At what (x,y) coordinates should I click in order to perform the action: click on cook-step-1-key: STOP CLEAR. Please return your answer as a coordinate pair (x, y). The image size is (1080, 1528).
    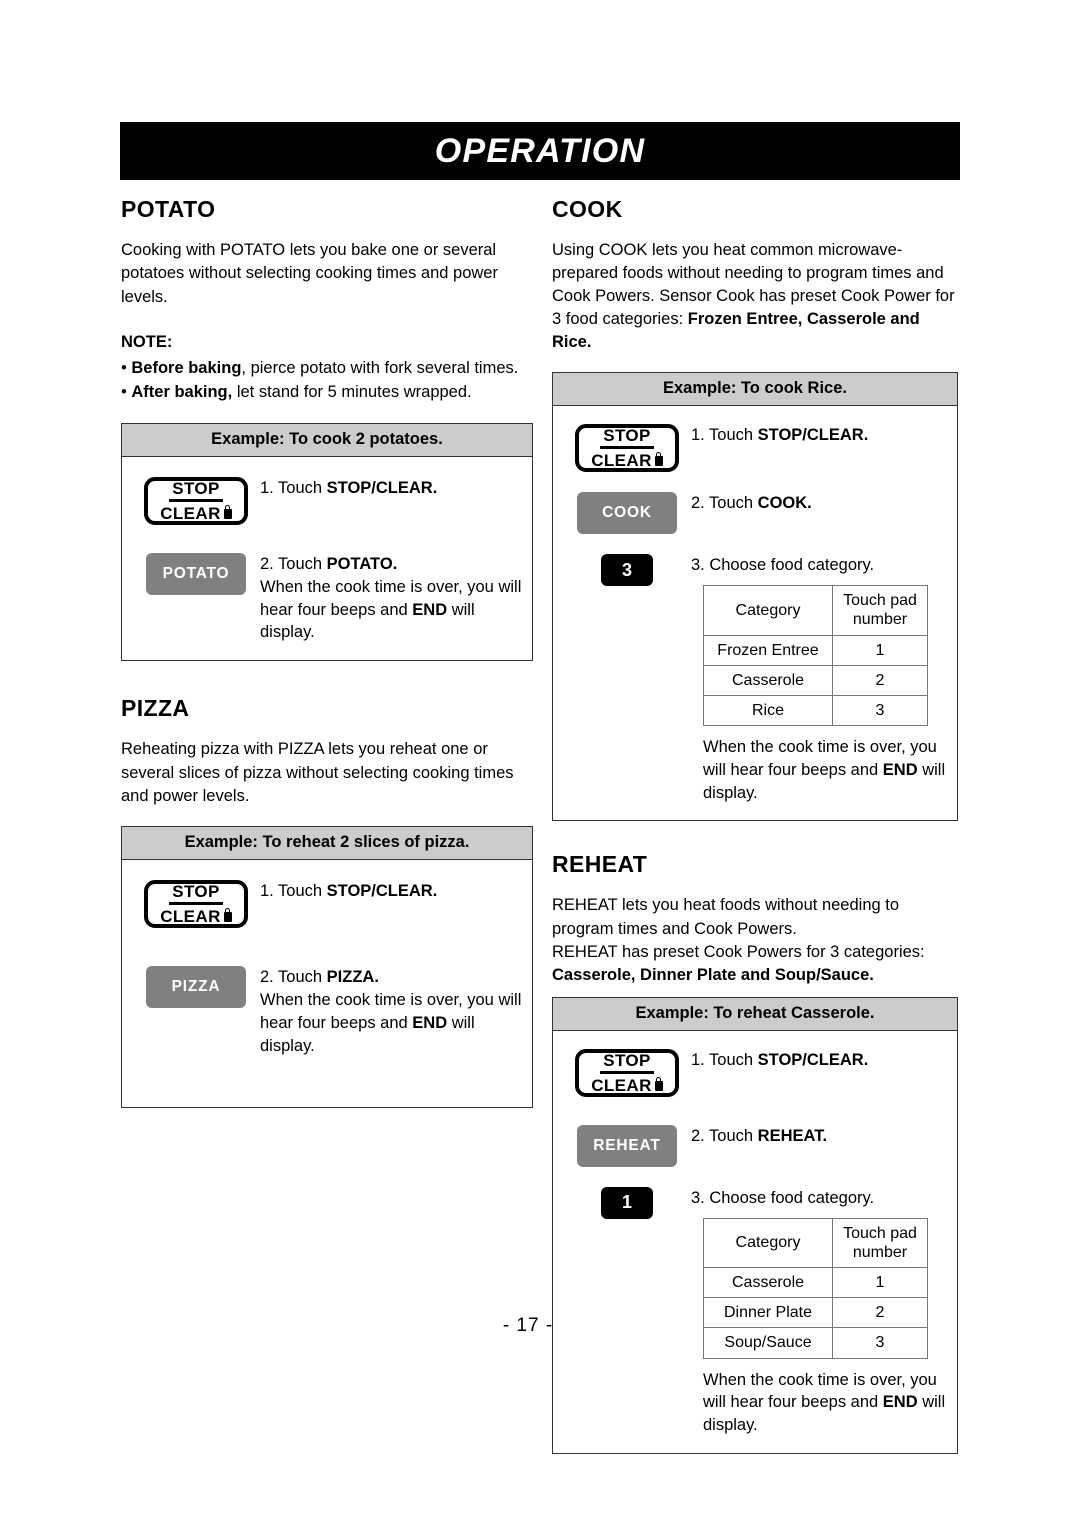
    Looking at the image, I should click on (627, 447).